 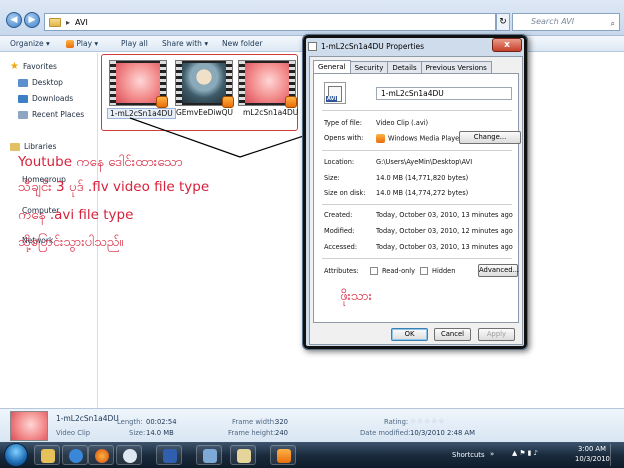 I want to click on firefox-icon, so click(x=102, y=456).